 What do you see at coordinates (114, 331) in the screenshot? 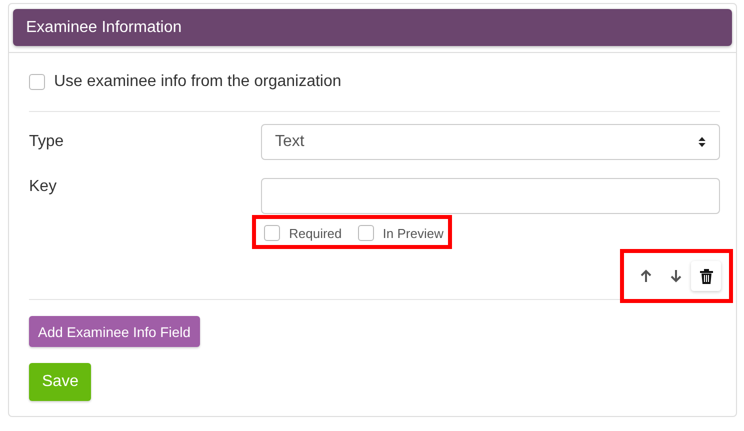
I see `add-field-button: Add Examinee Info Field` at bounding box center [114, 331].